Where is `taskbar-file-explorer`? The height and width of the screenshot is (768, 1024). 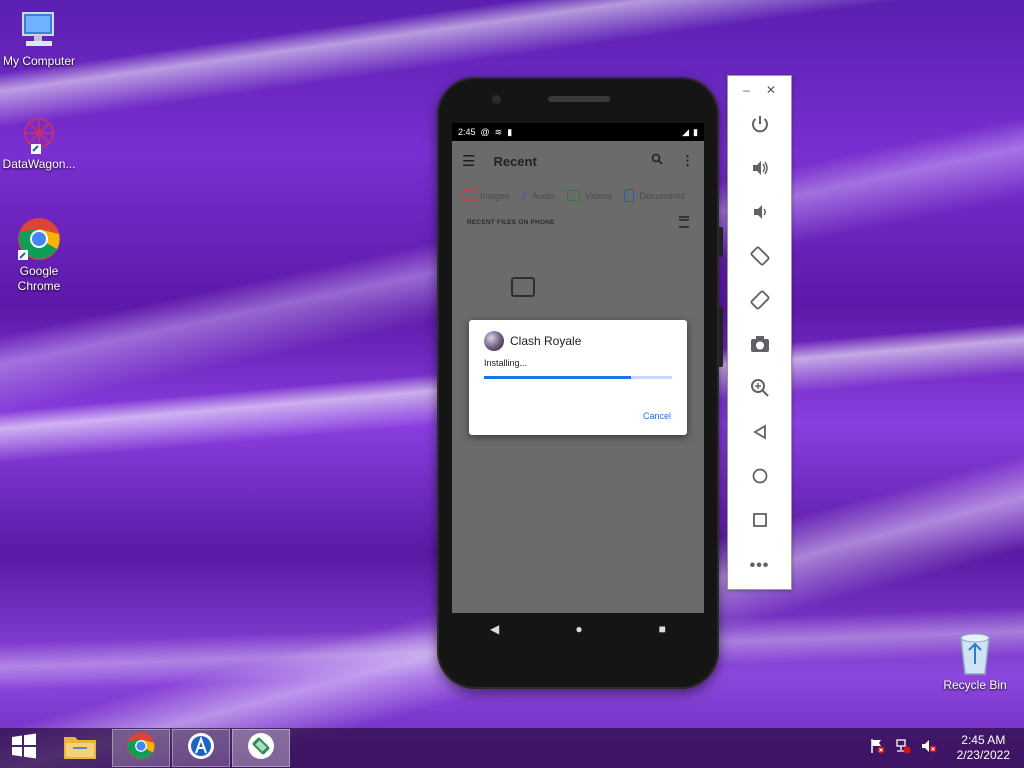 taskbar-file-explorer is located at coordinates (80, 748).